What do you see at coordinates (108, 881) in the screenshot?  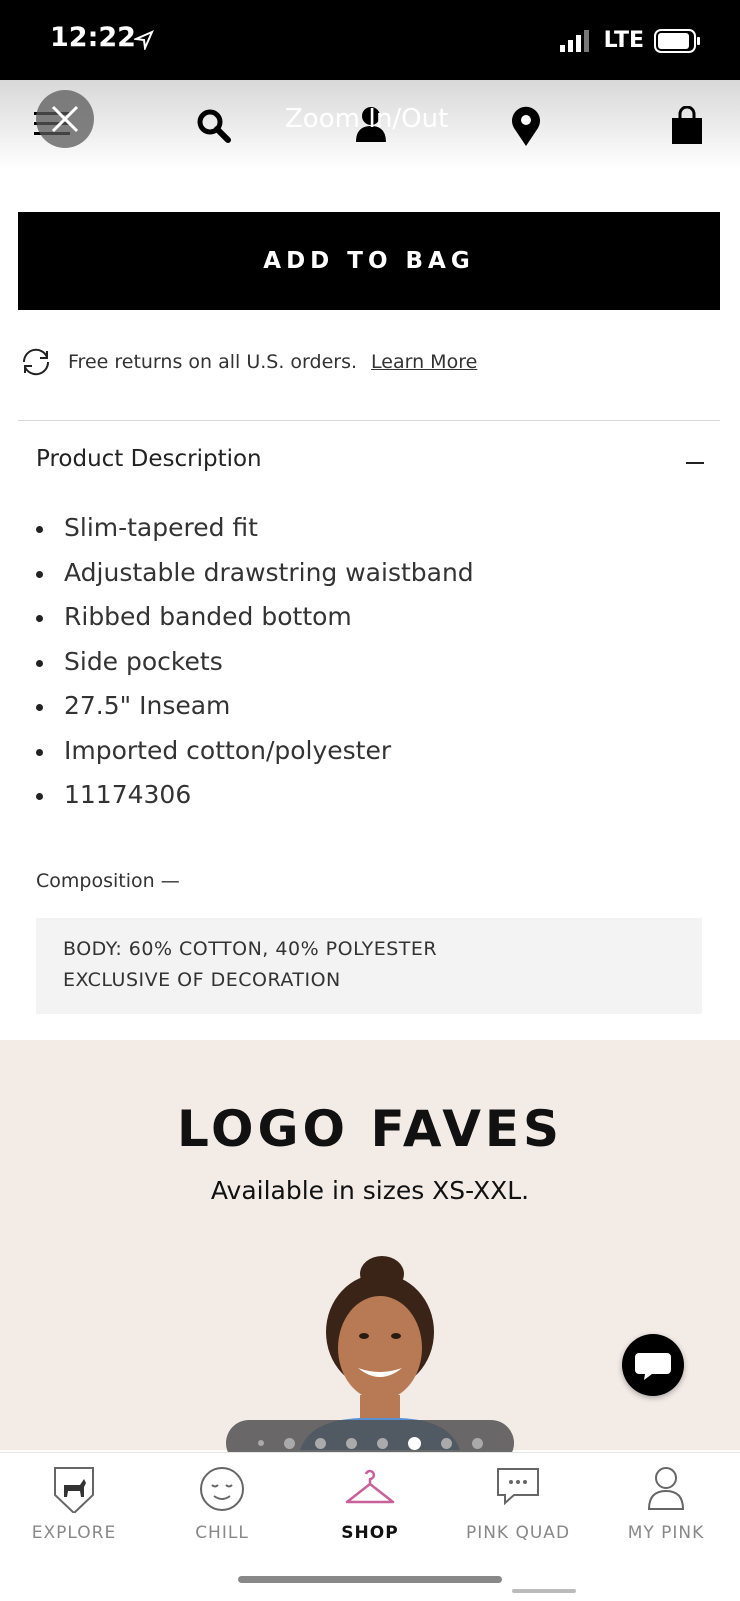 I see `composition-toggle: Composition —` at bounding box center [108, 881].